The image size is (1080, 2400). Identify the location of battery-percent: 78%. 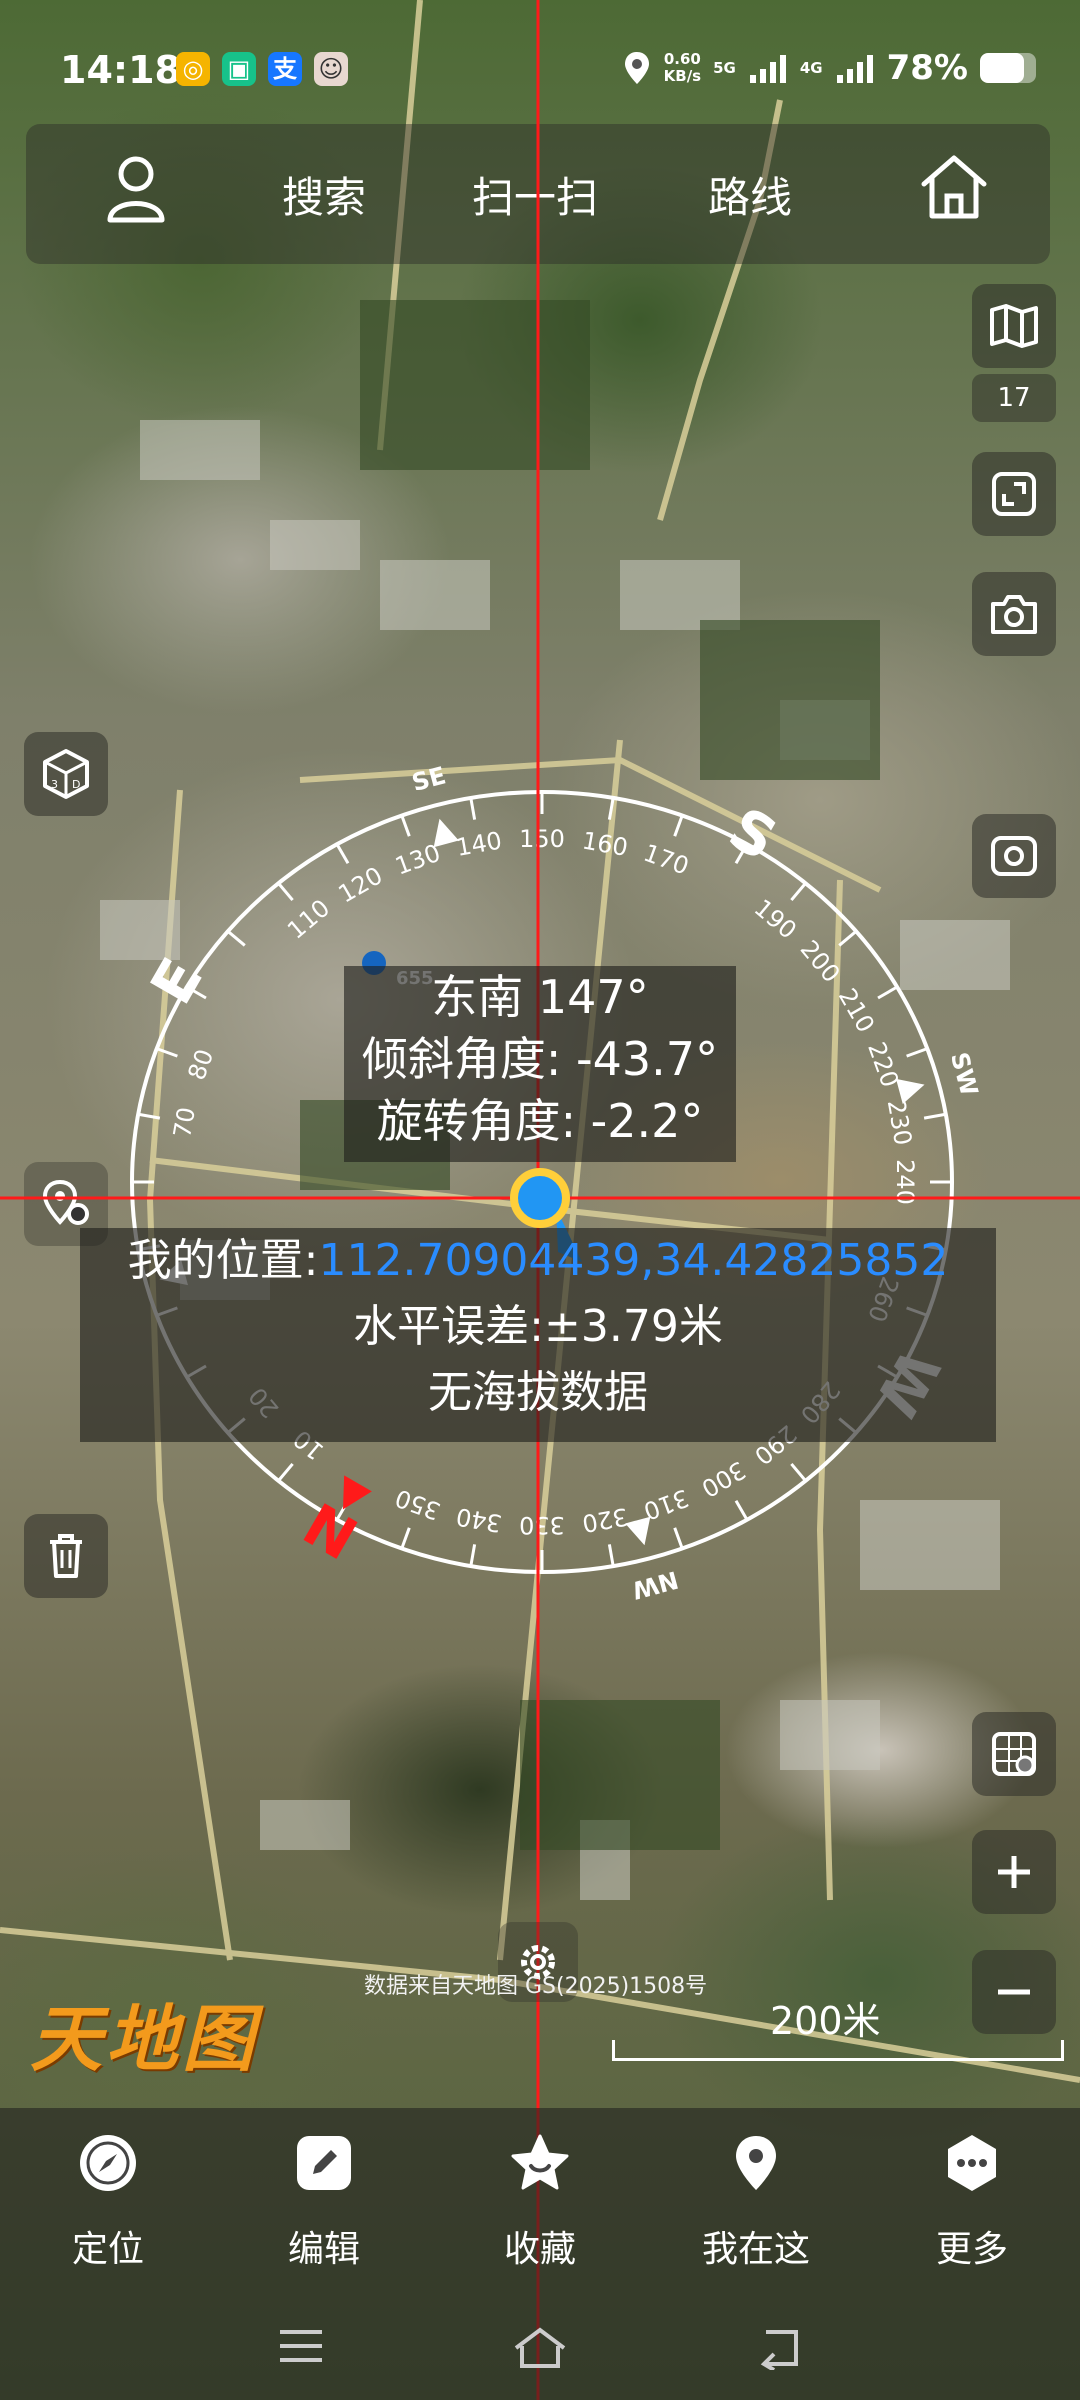
(927, 68).